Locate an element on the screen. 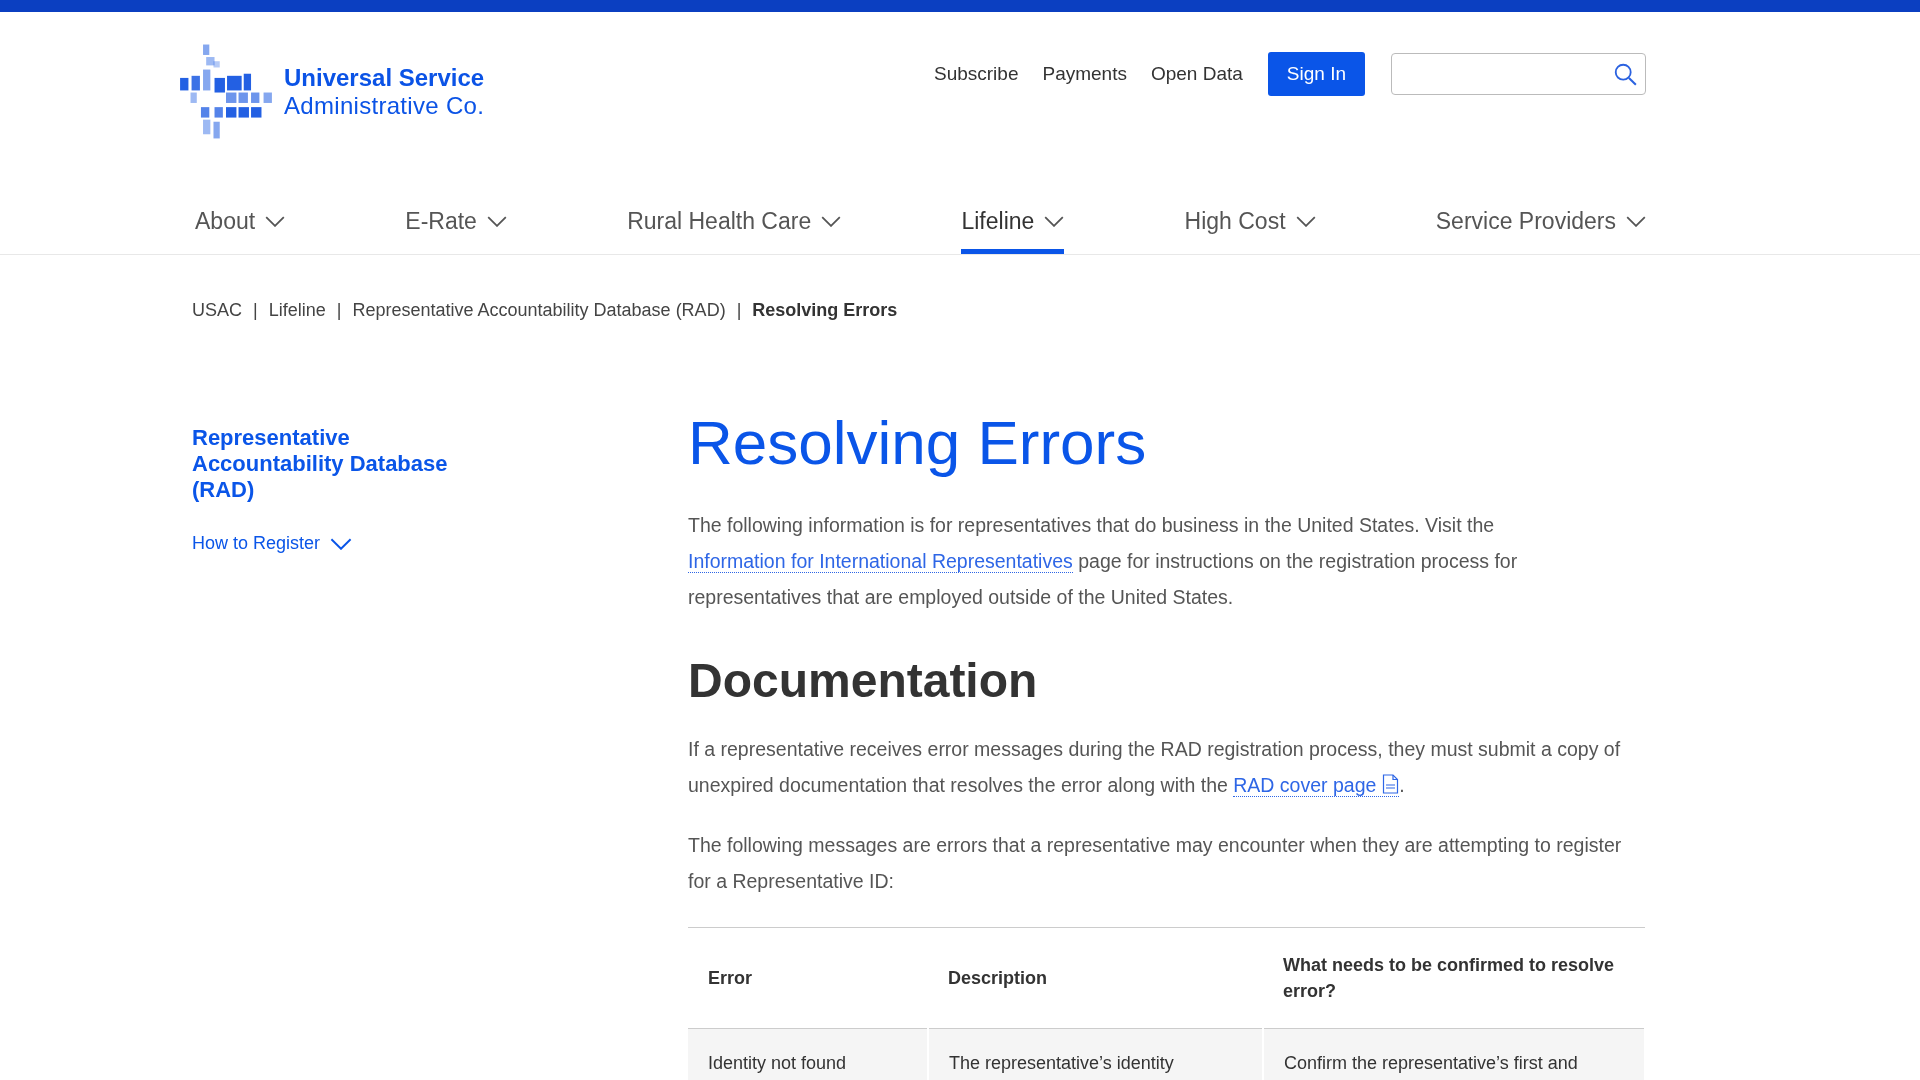 This screenshot has width=1920, height=1080. nav-menu-item: Lifeline is located at coordinates (1013, 225).